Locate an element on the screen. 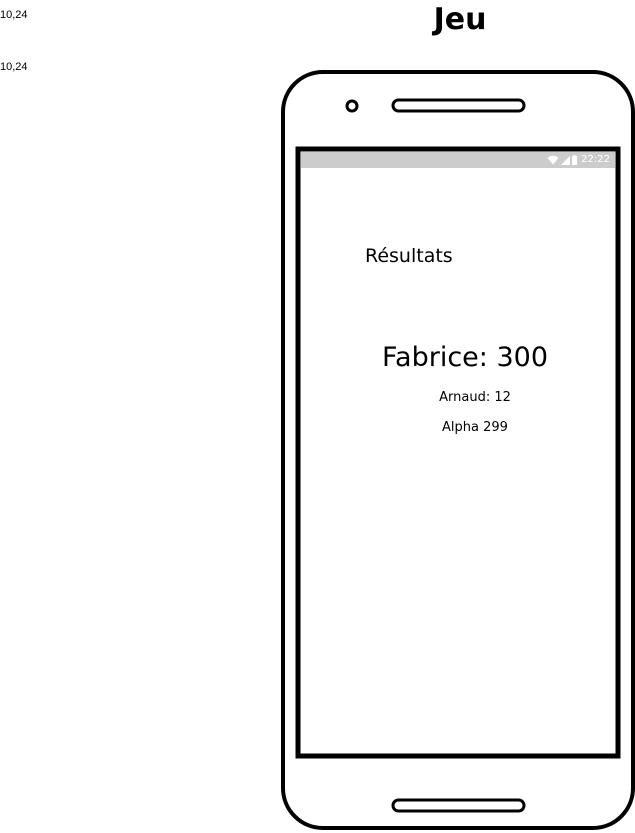  earpiece-speaker is located at coordinates (458, 105).